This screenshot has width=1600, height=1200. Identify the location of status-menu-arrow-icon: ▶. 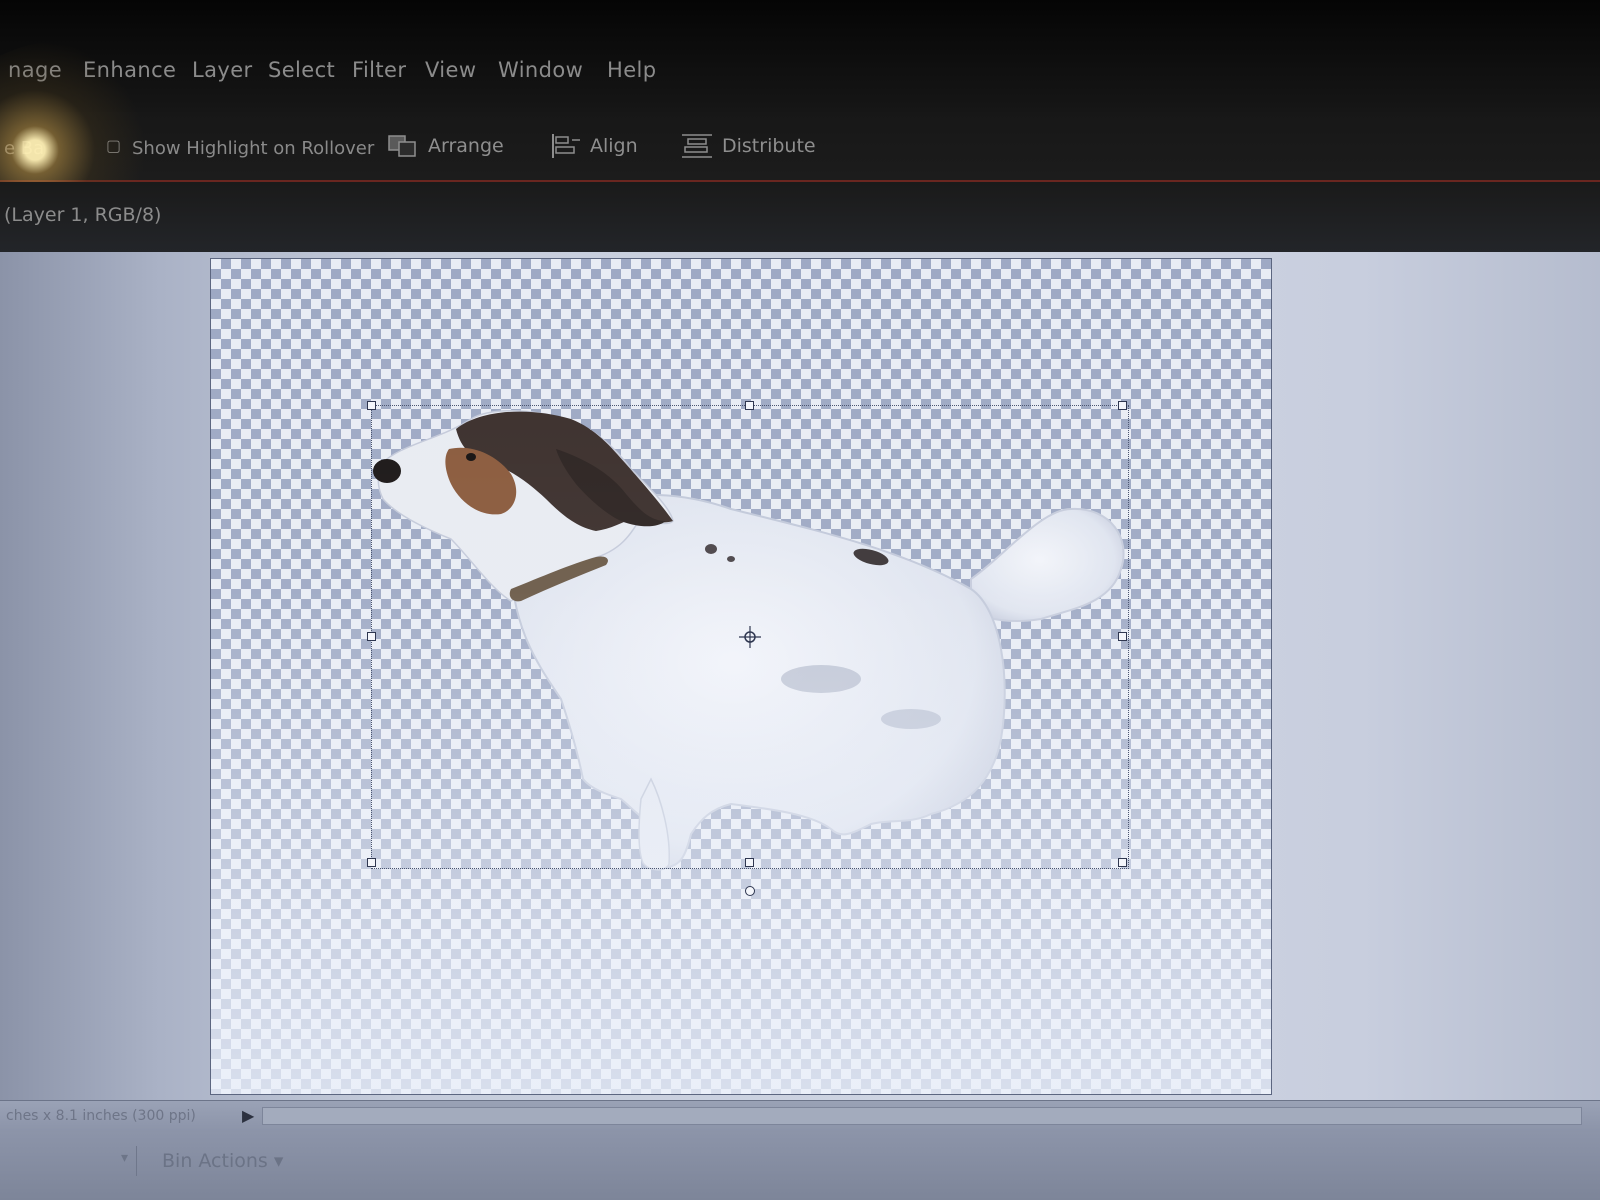
(250, 1116).